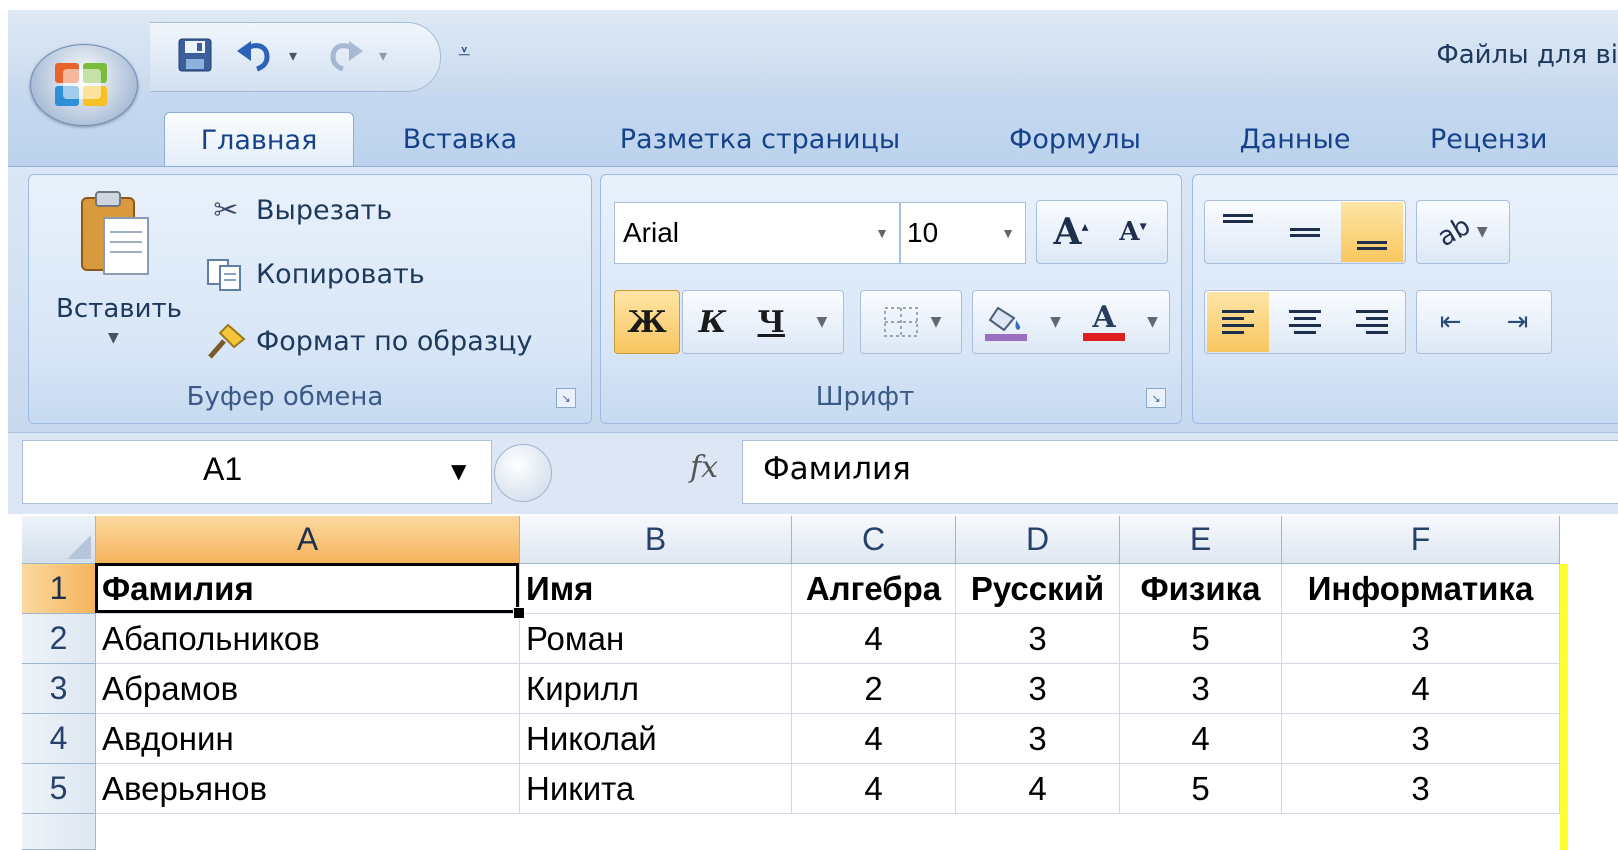 This screenshot has height=850, width=1618. What do you see at coordinates (324, 210) in the screenshot?
I see `cut-label: Вырезать` at bounding box center [324, 210].